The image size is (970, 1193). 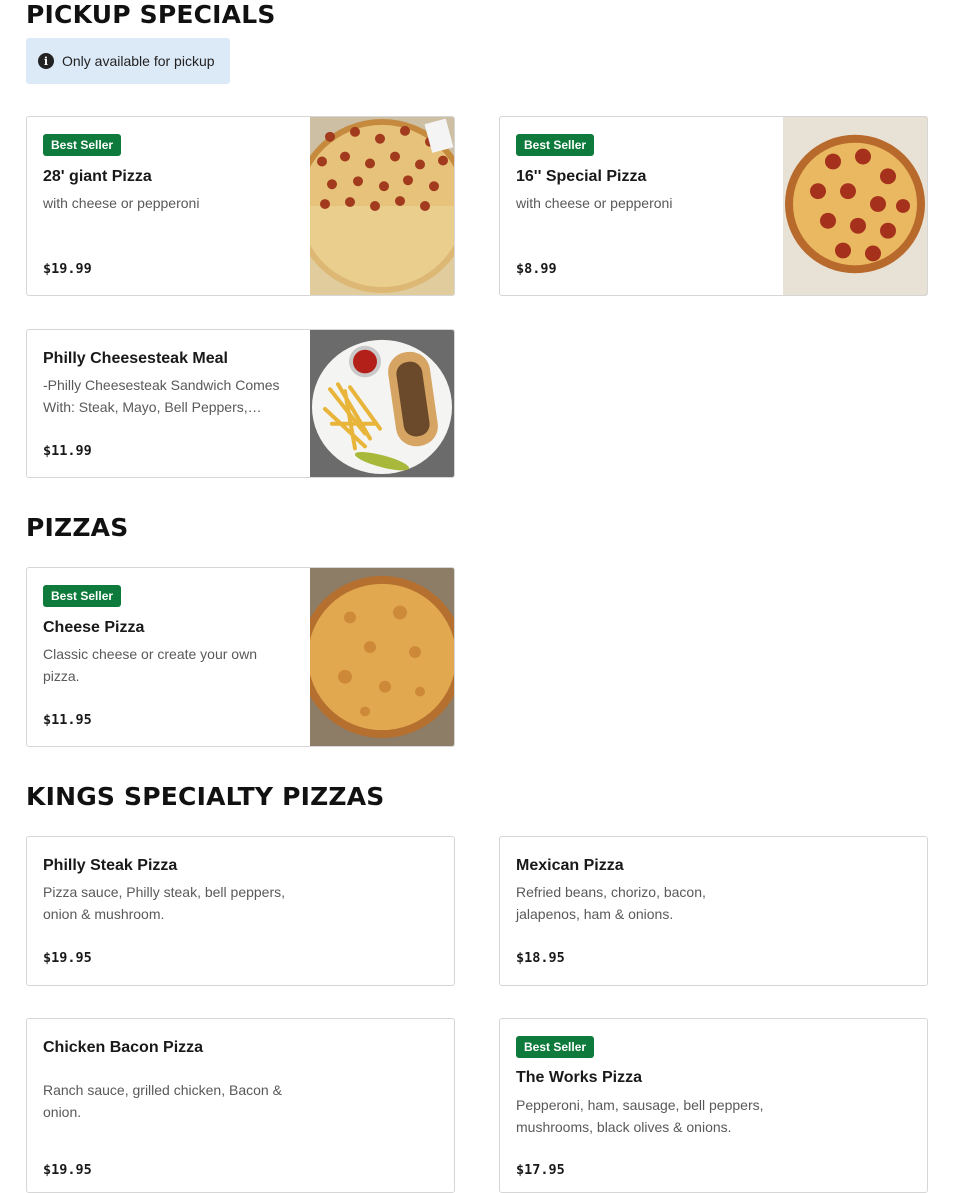 What do you see at coordinates (382, 403) in the screenshot?
I see `cheesesteak-meal-image` at bounding box center [382, 403].